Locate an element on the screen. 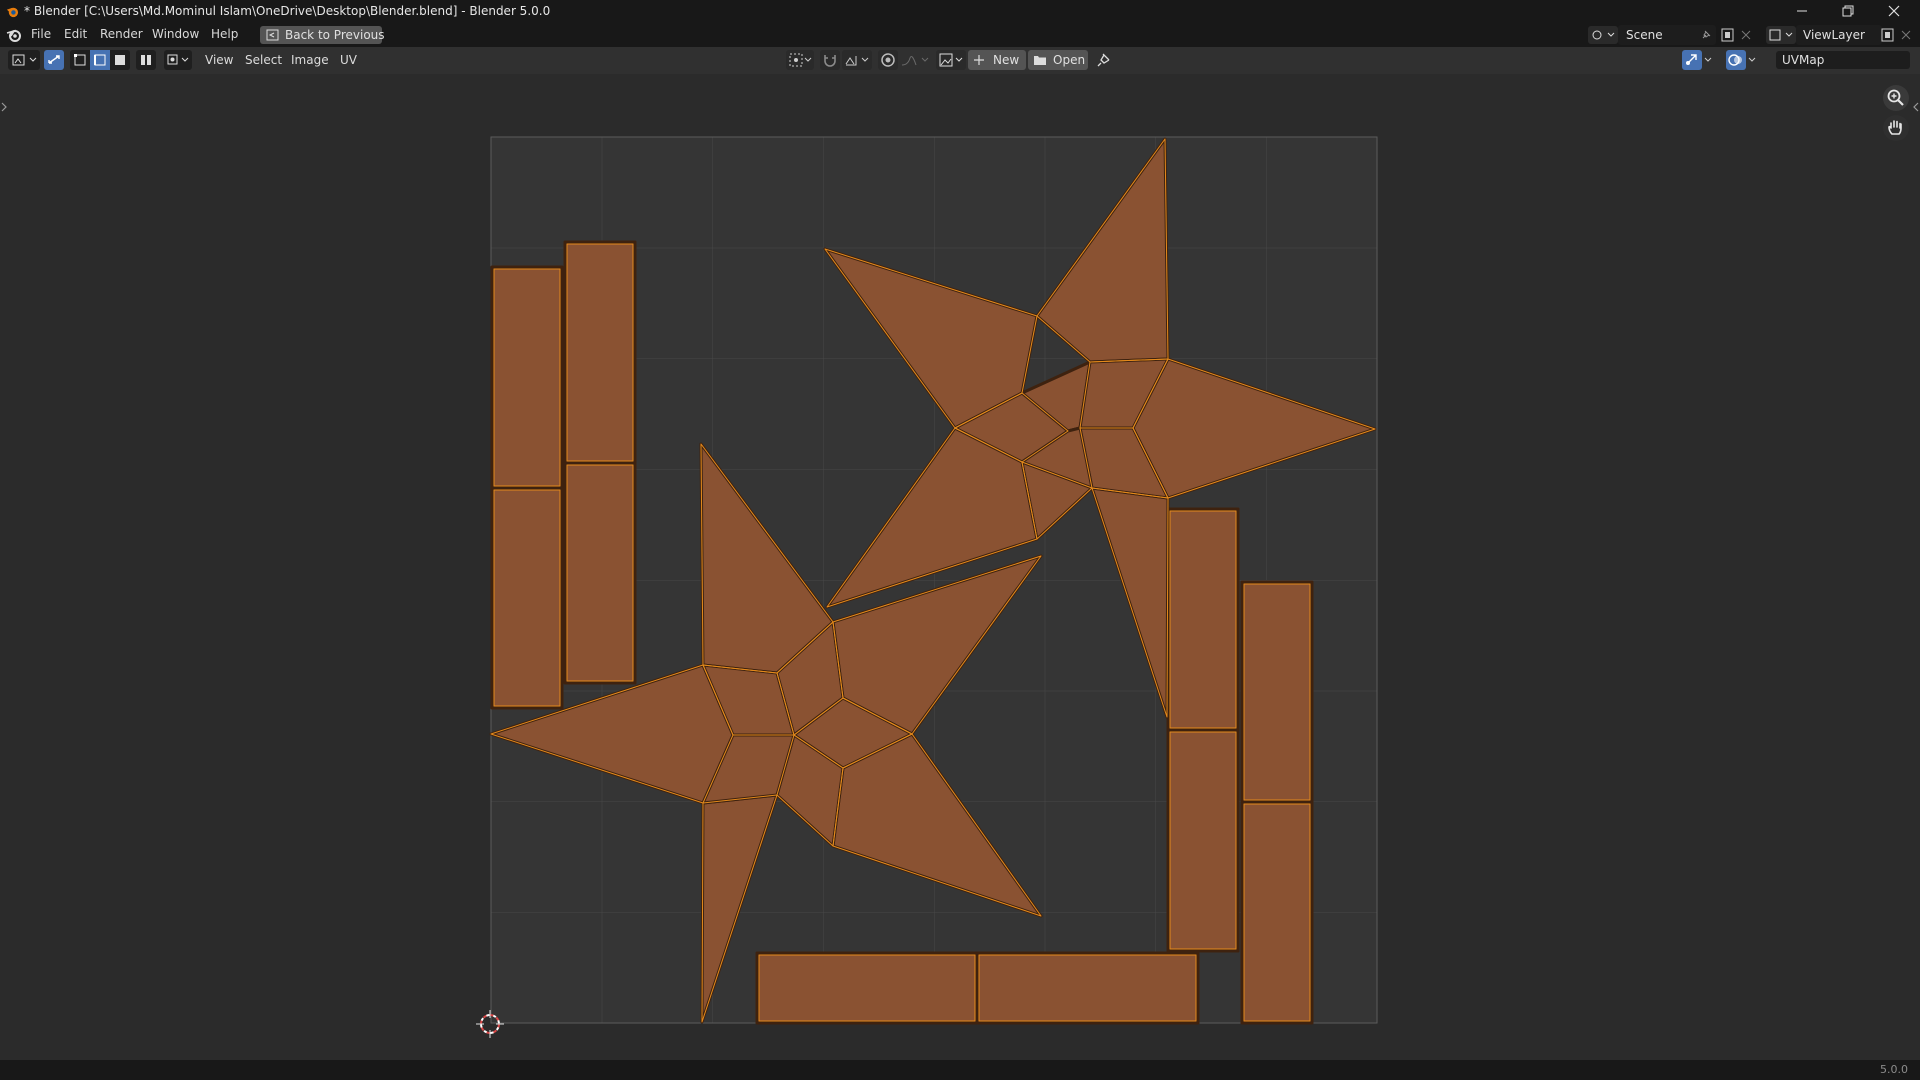  proportional-editing-icon is located at coordinates (888, 60).